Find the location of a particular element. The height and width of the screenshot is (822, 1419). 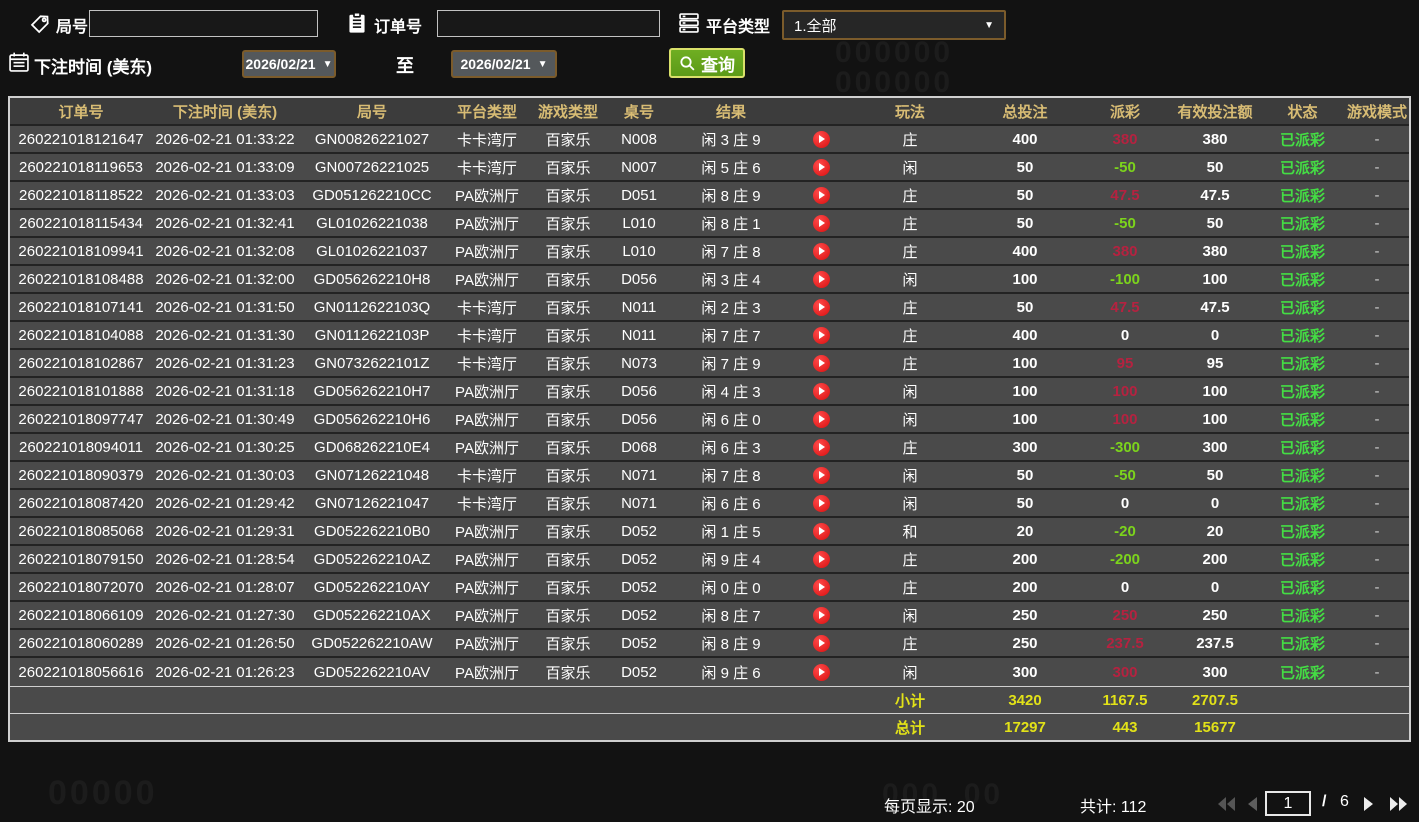

result-cell: 闲 6 庄 3 is located at coordinates (731, 448).